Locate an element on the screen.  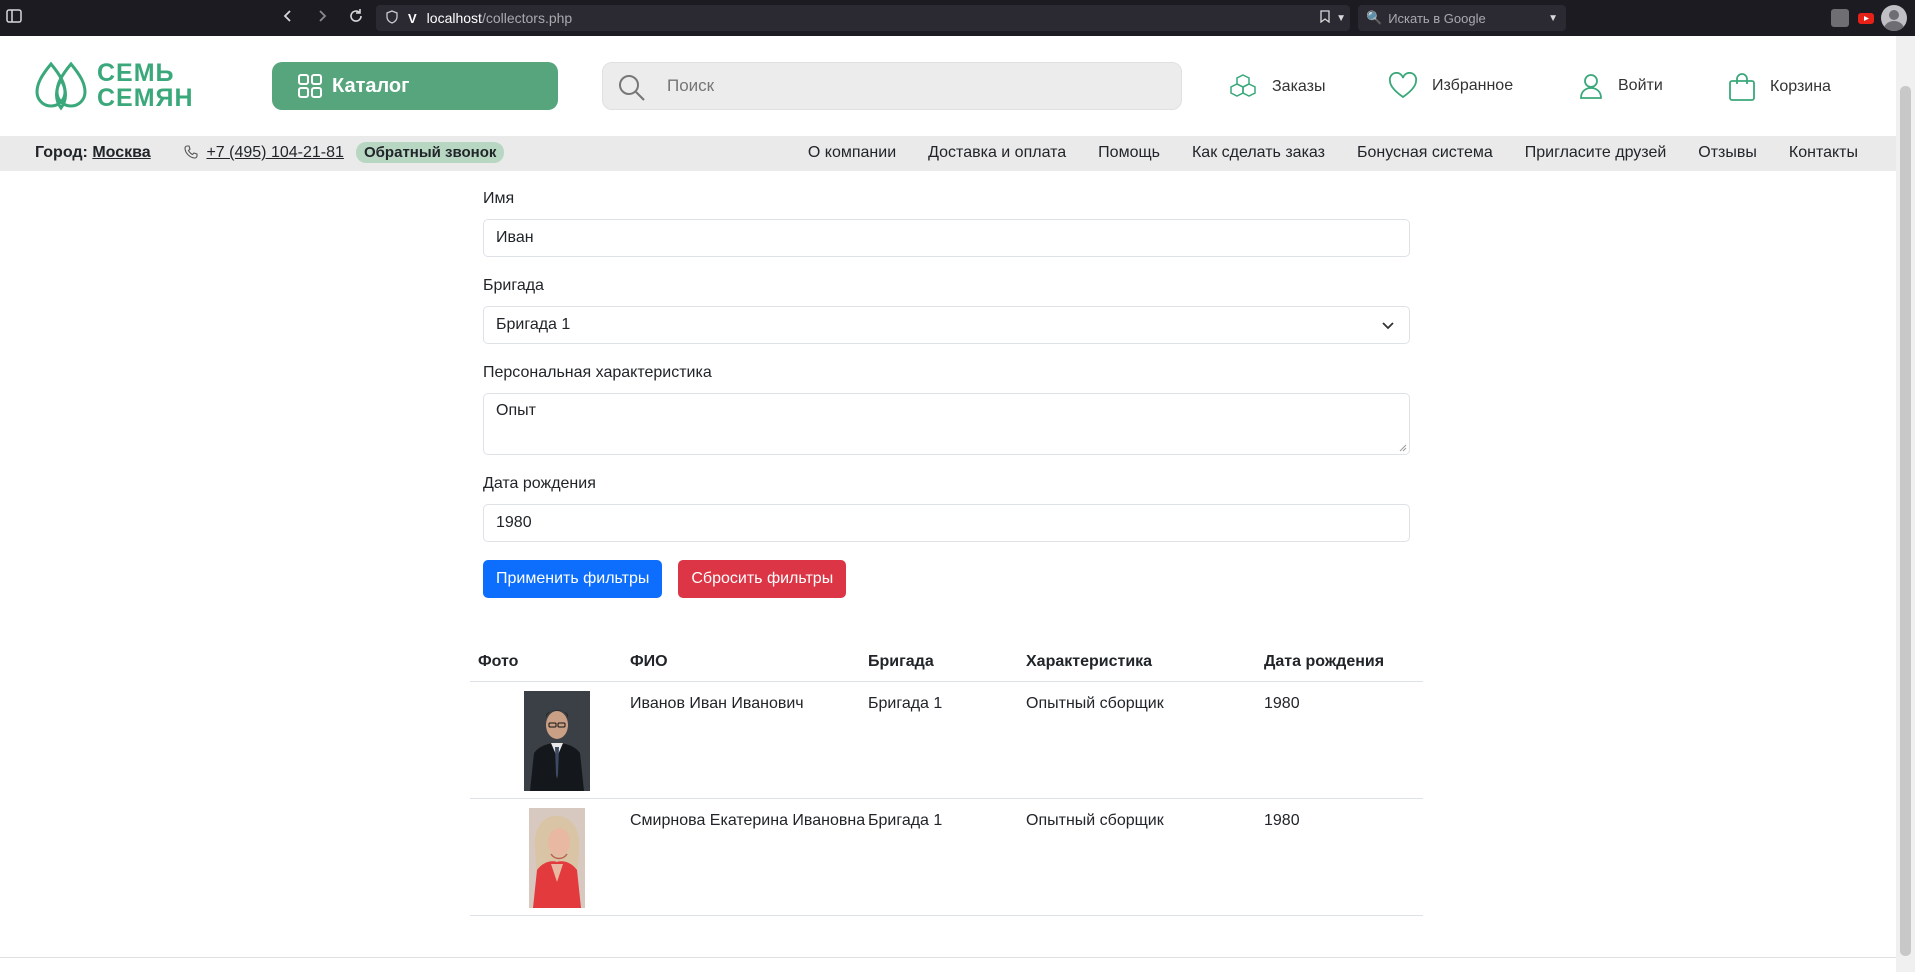
site-logo: СЕМЬ СЕМЯН is located at coordinates (113, 86).